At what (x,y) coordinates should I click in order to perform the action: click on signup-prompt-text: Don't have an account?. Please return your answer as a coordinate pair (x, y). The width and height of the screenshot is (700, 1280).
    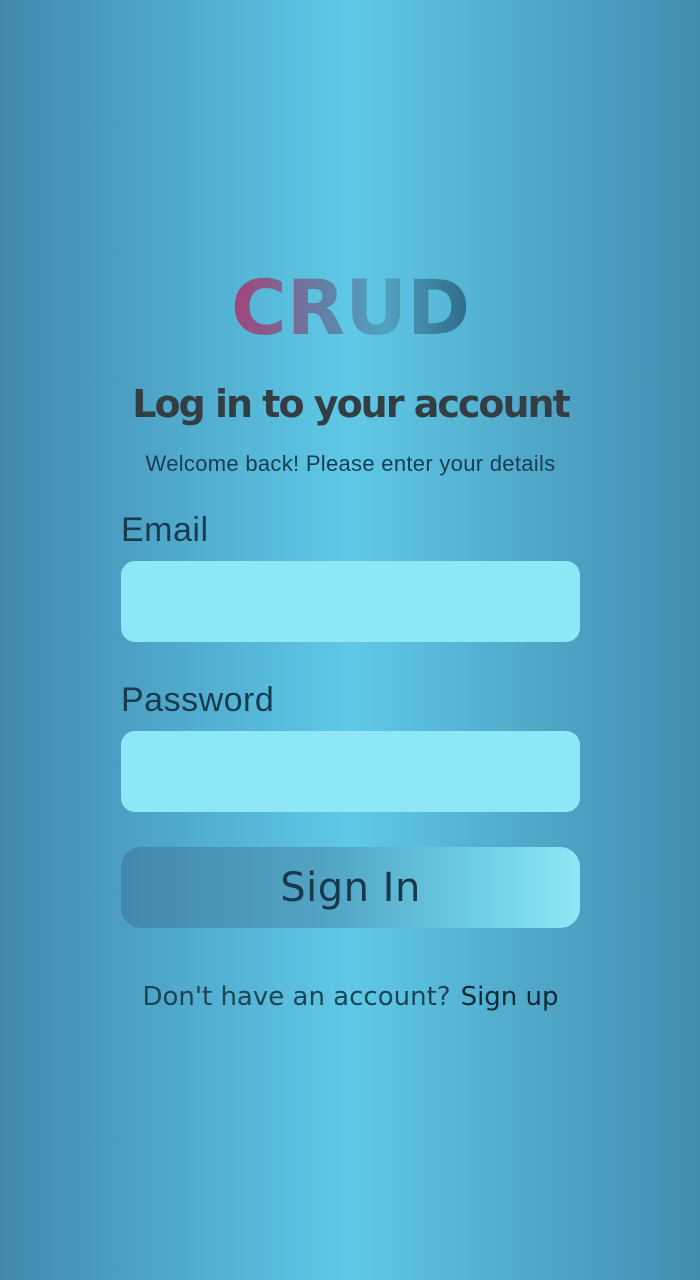
    Looking at the image, I should click on (296, 997).